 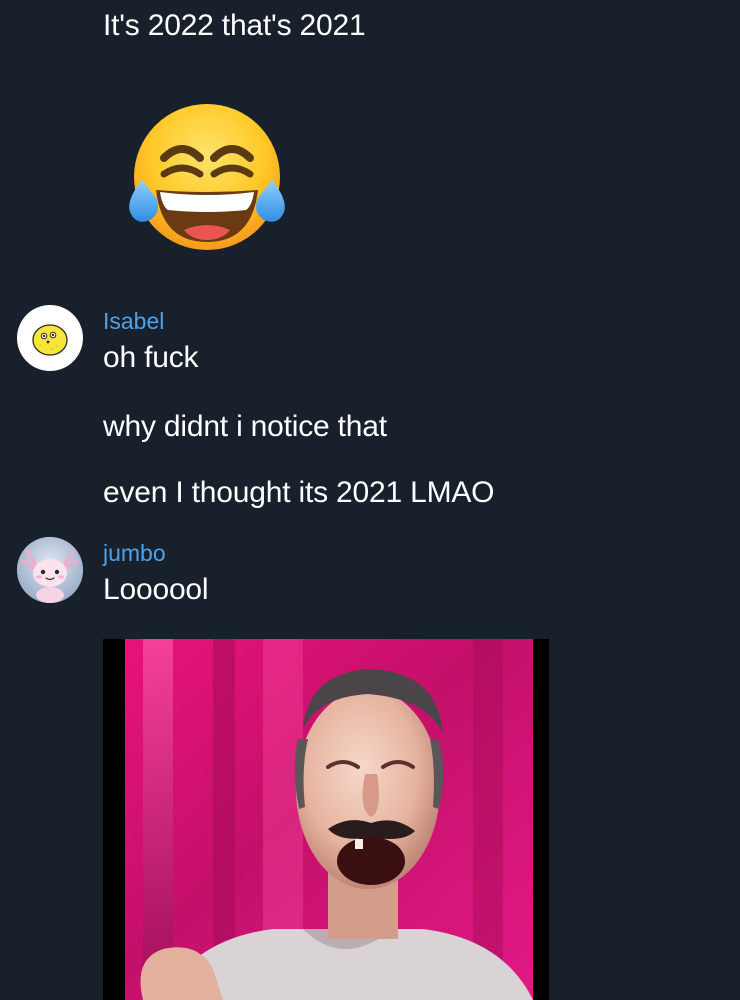 I want to click on message-text: oh fuck, so click(x=151, y=357).